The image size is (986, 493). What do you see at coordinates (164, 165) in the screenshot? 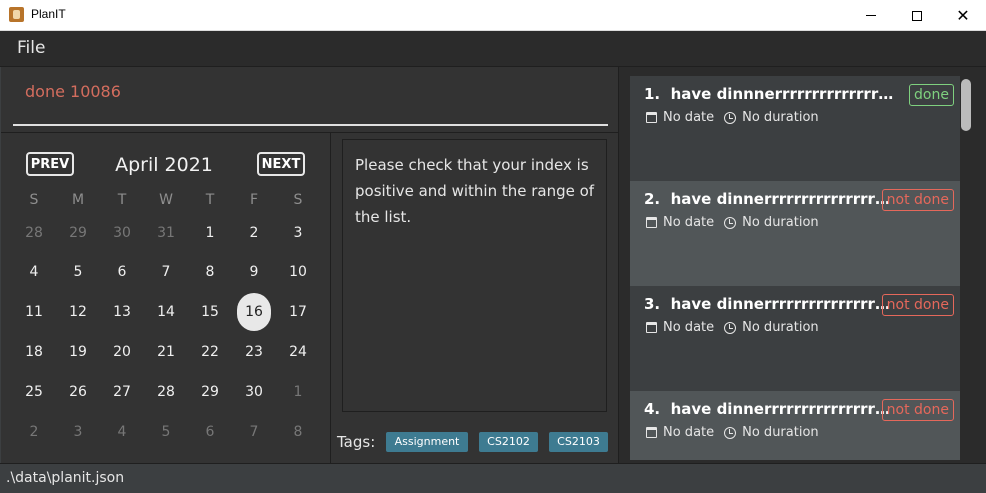
I see `calendar-month-label: April 2021` at bounding box center [164, 165].